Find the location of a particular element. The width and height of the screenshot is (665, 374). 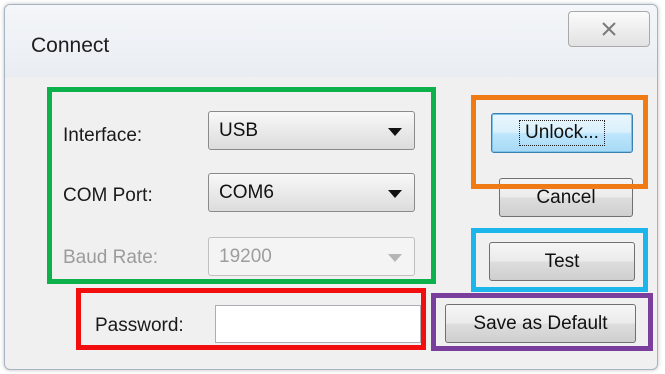

interface-value: USB is located at coordinates (239, 130).